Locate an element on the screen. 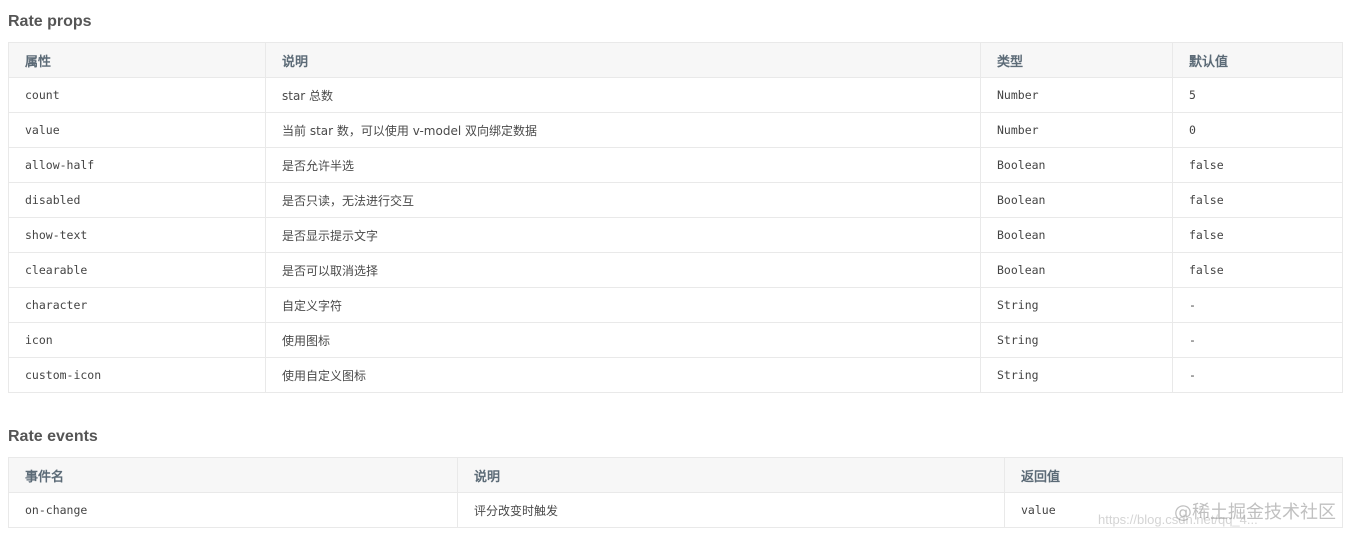 Image resolution: width=1352 pixels, height=537 pixels. prop-name: icon is located at coordinates (137, 340).